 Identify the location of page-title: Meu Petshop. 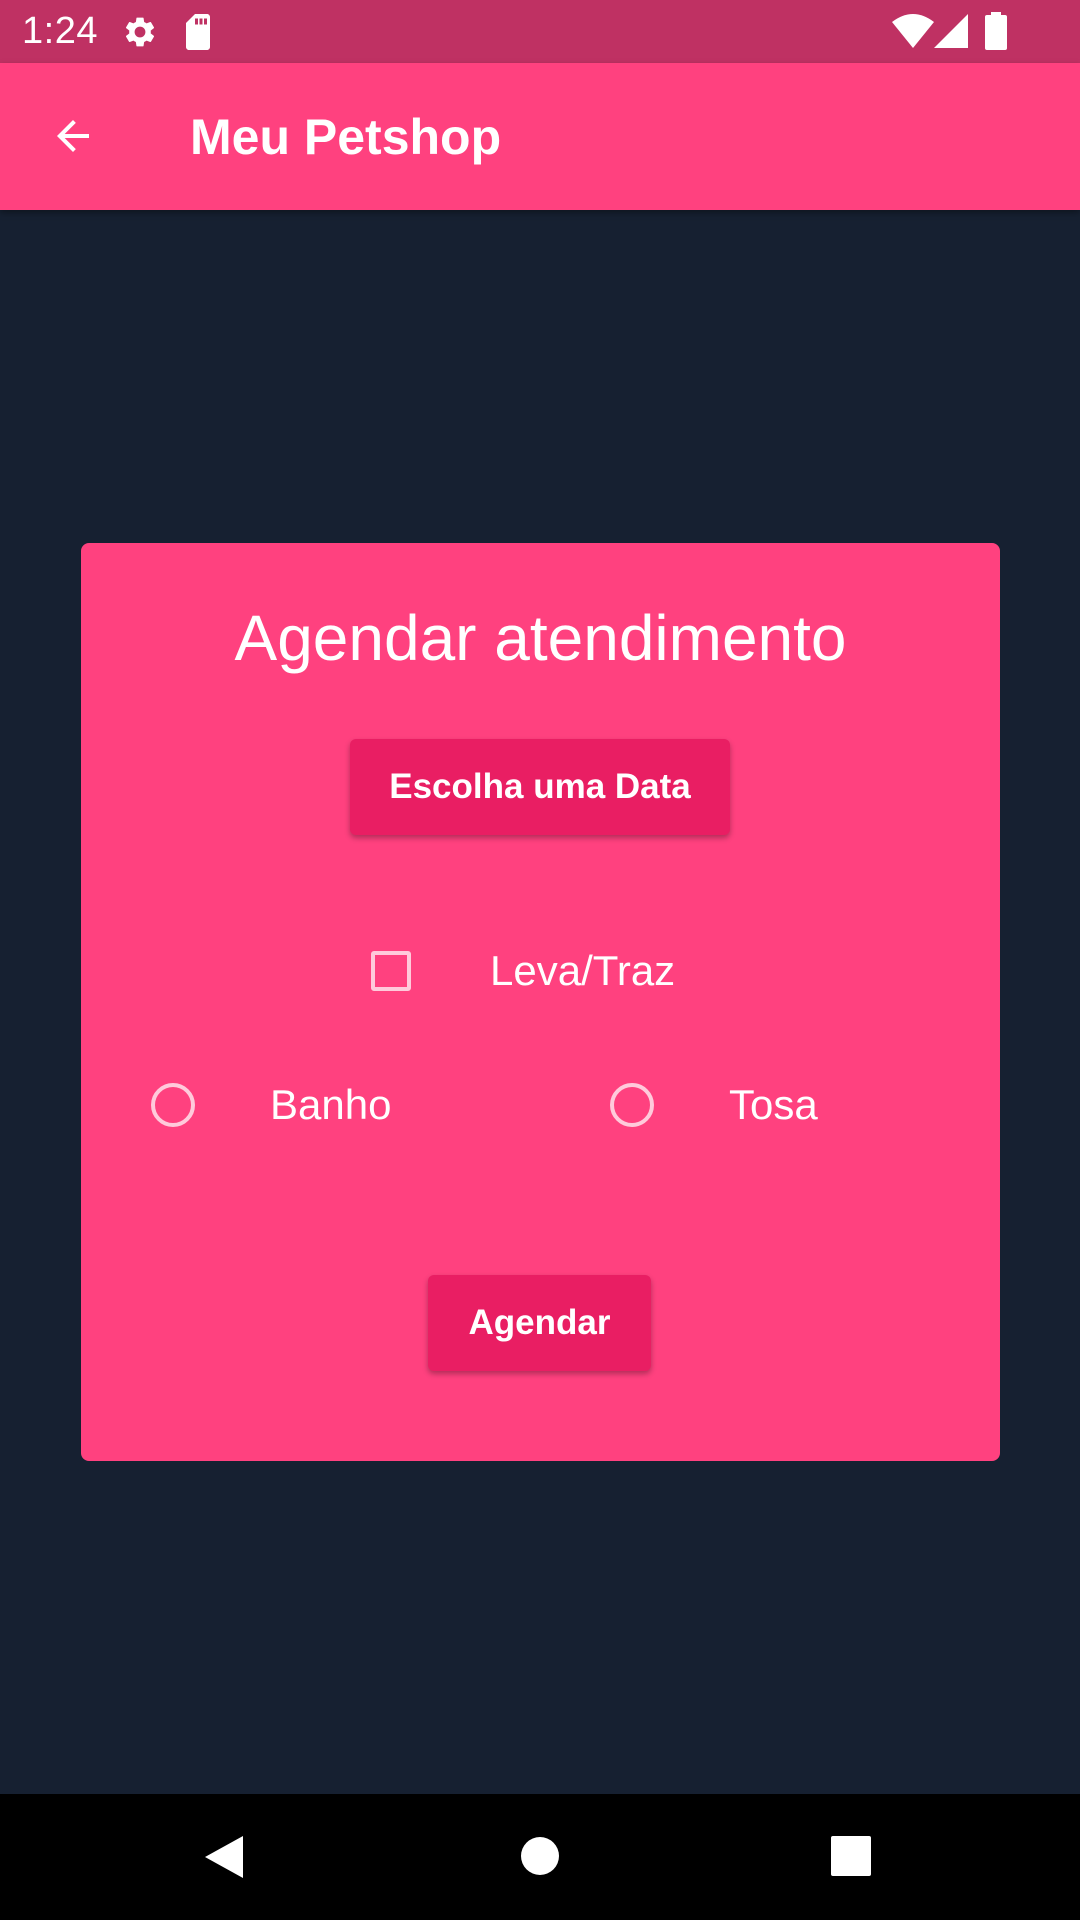
(346, 137).